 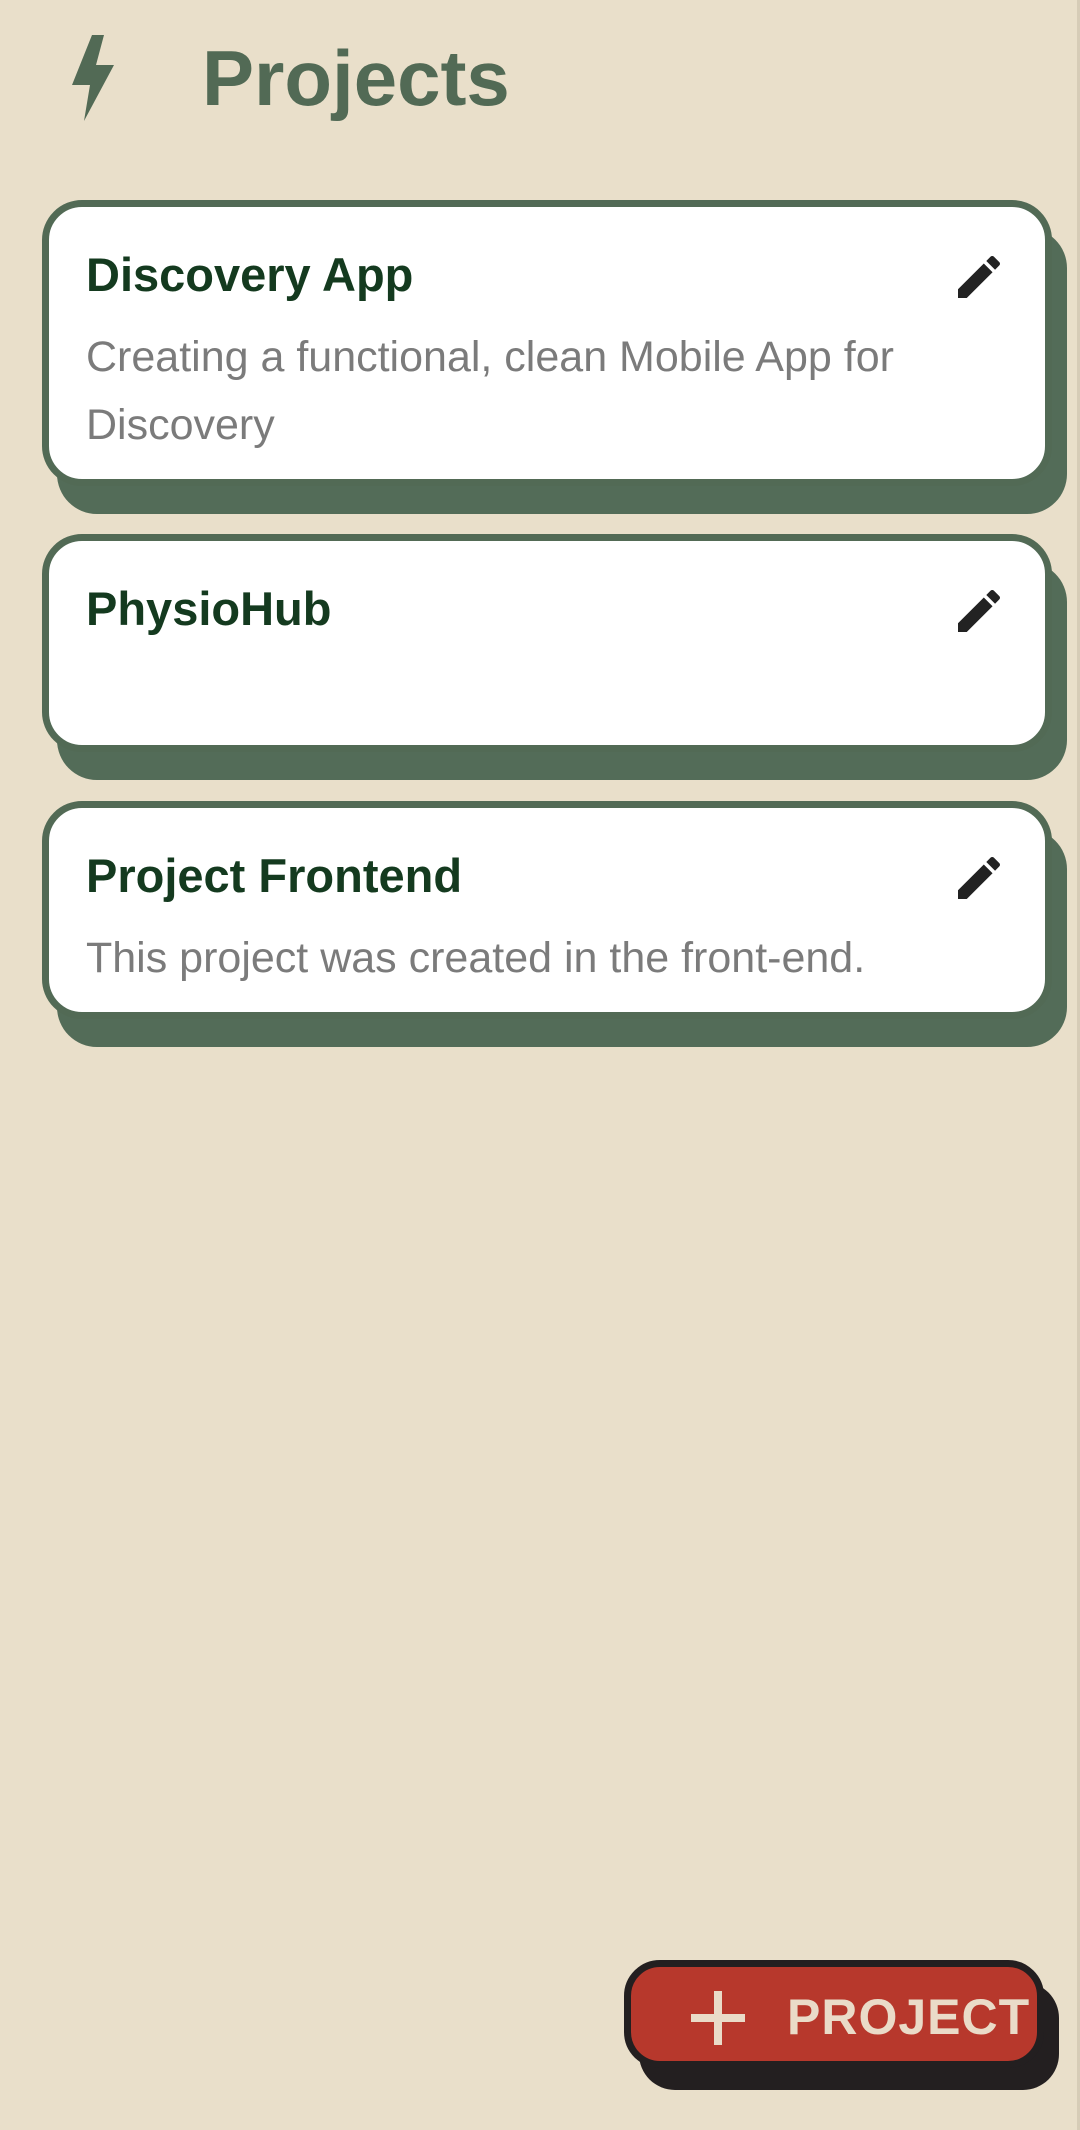 What do you see at coordinates (274, 875) in the screenshot?
I see `project-name: Project Frontend` at bounding box center [274, 875].